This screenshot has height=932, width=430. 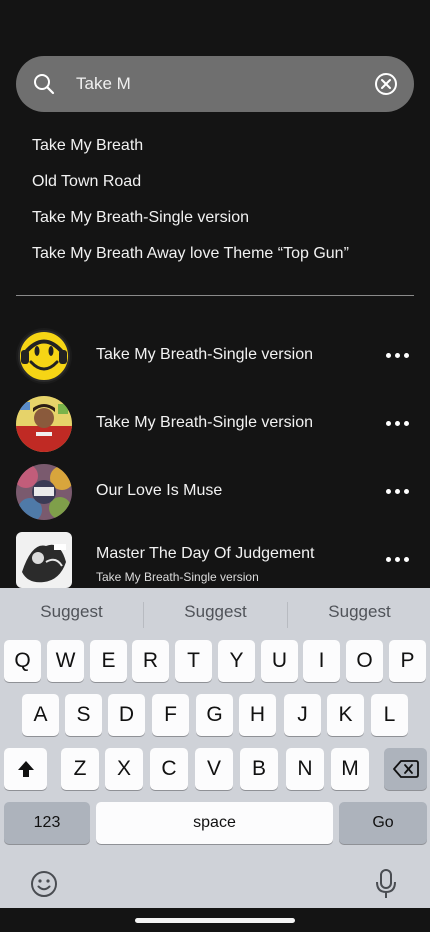 I want to click on result-title: Master The Day Of Judgement, so click(x=205, y=553).